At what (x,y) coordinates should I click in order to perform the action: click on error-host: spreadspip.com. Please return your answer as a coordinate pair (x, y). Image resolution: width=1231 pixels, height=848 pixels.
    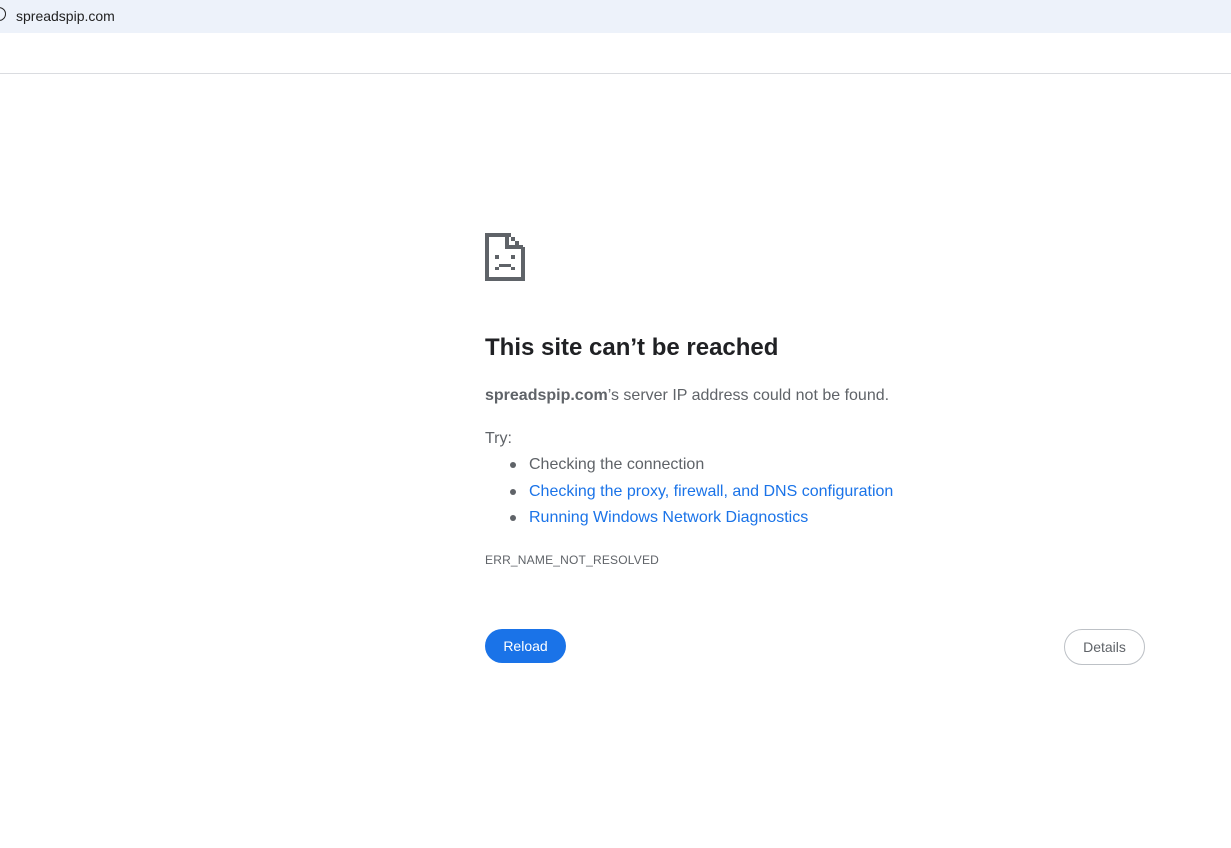
    Looking at the image, I should click on (546, 395).